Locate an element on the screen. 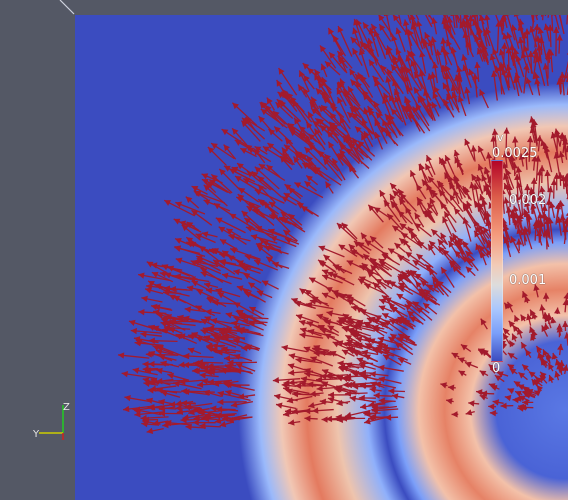 The image size is (568, 500). axis-y-label: Y is located at coordinates (36, 434).